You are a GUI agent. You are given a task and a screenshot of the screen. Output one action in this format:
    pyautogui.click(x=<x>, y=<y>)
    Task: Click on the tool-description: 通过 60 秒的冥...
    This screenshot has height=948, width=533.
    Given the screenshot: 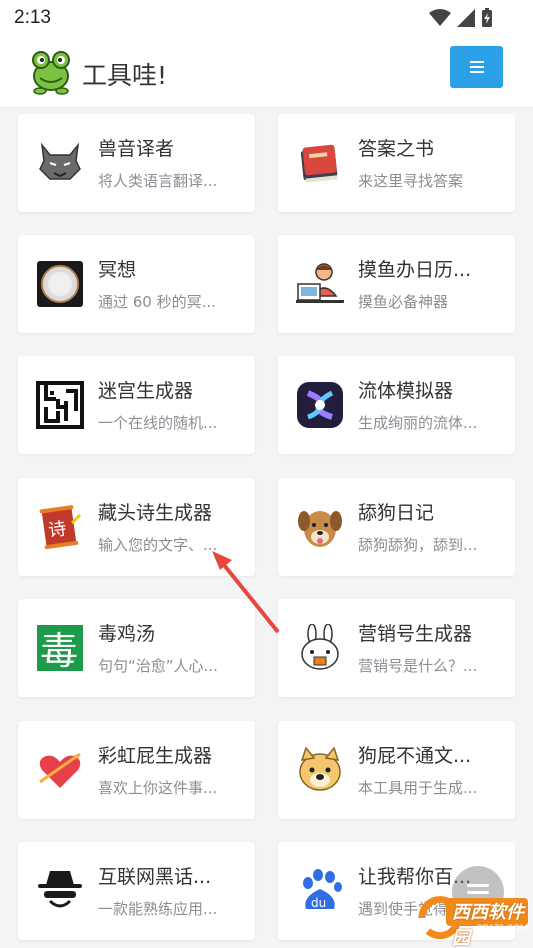 What is the action you would take?
    pyautogui.click(x=157, y=302)
    